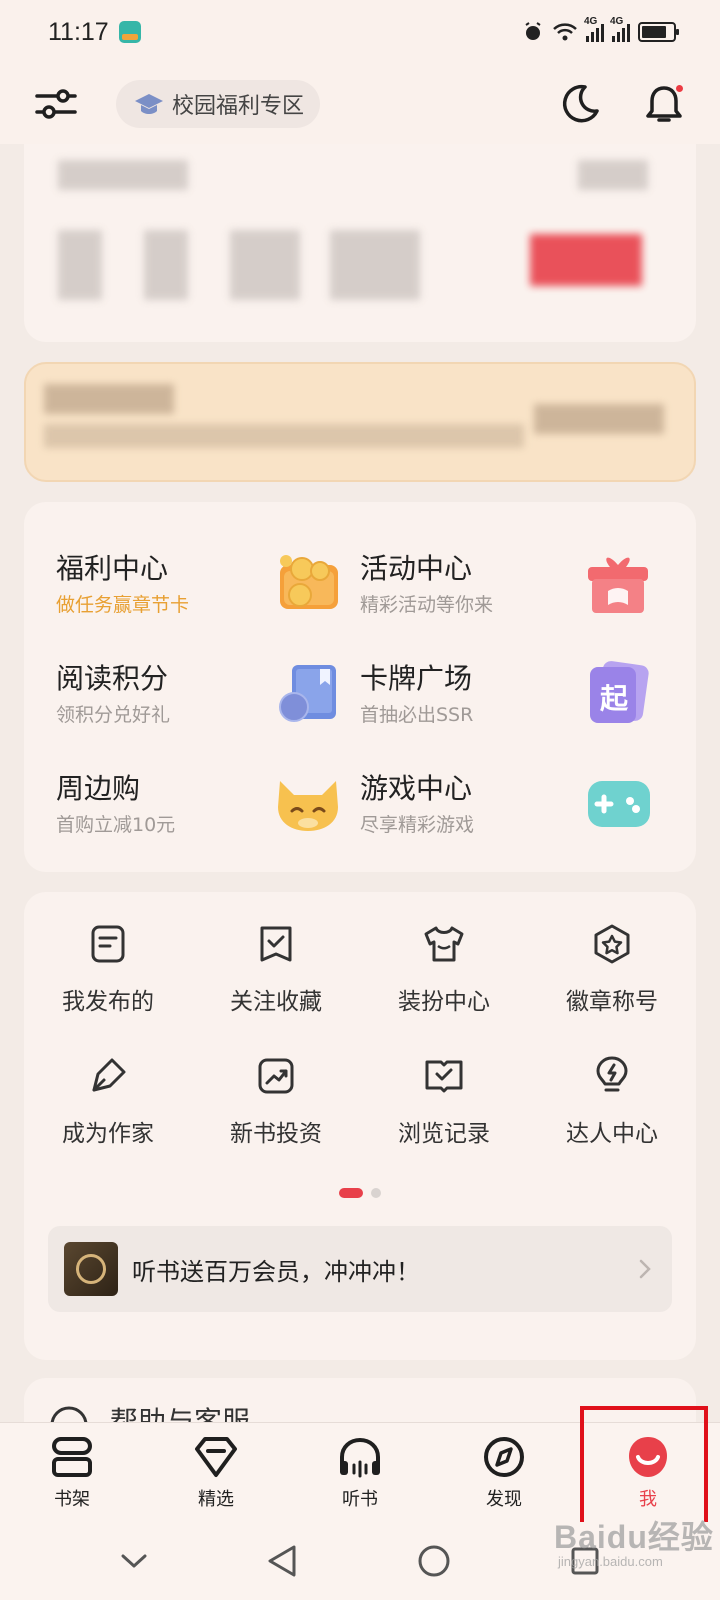 The height and width of the screenshot is (1600, 720). I want to click on page-dot, so click(376, 1193).